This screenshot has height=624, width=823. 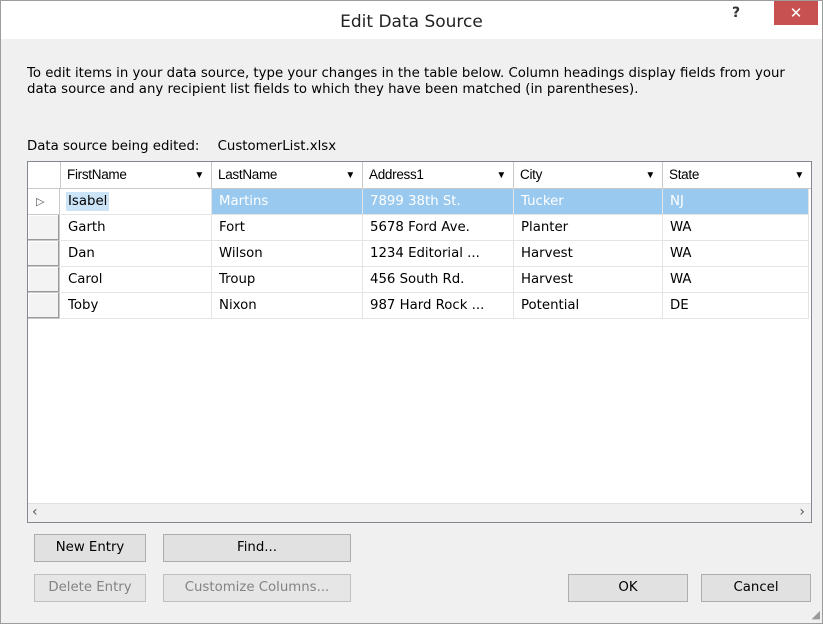 I want to click on cell-firstname: Toby, so click(x=136, y=306).